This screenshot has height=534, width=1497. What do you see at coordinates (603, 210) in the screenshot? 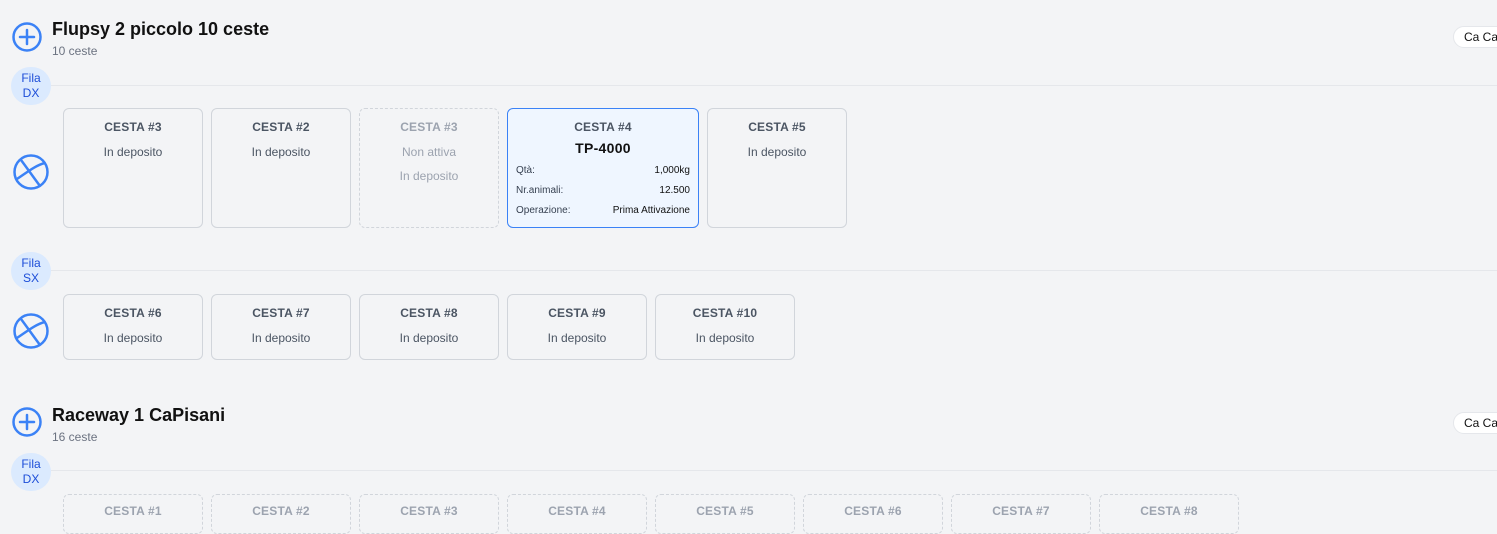
I see `basket-operation-row: Operazione: Prima Attivazione` at bounding box center [603, 210].